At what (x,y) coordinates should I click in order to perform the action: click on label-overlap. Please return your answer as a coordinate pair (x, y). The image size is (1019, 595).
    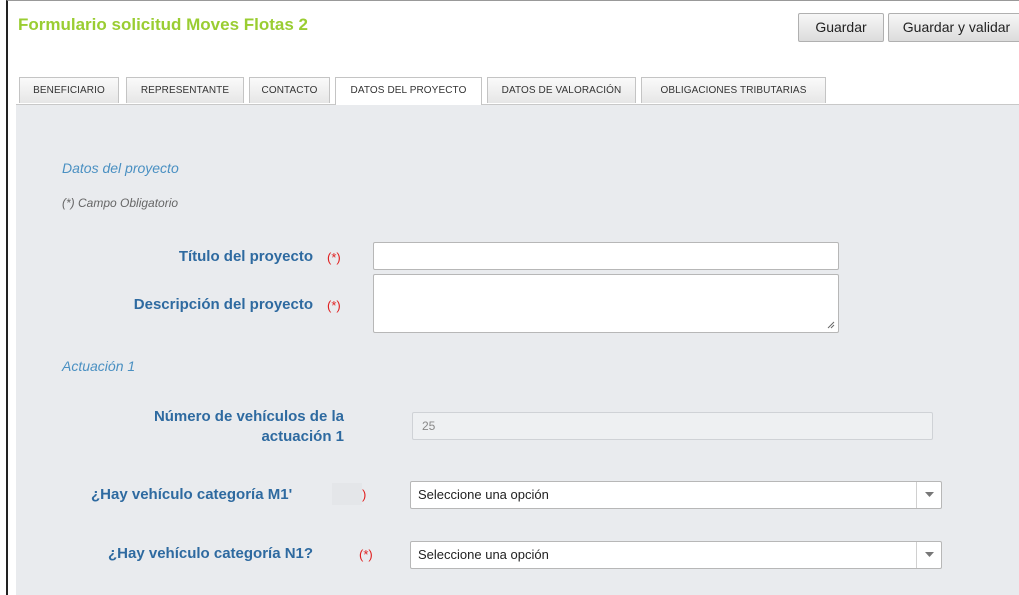
    Looking at the image, I should click on (347, 494).